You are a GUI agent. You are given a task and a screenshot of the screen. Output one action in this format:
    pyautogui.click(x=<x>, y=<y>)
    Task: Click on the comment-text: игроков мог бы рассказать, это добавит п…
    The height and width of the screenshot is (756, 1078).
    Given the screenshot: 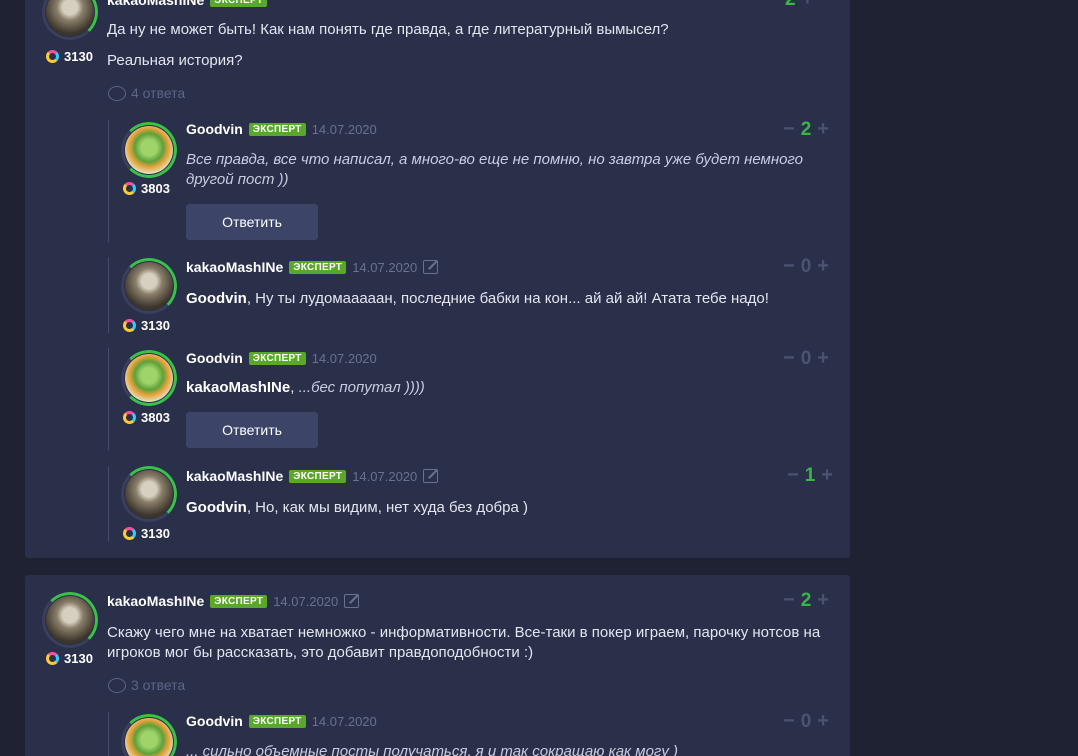 What is the action you would take?
    pyautogui.click(x=320, y=652)
    